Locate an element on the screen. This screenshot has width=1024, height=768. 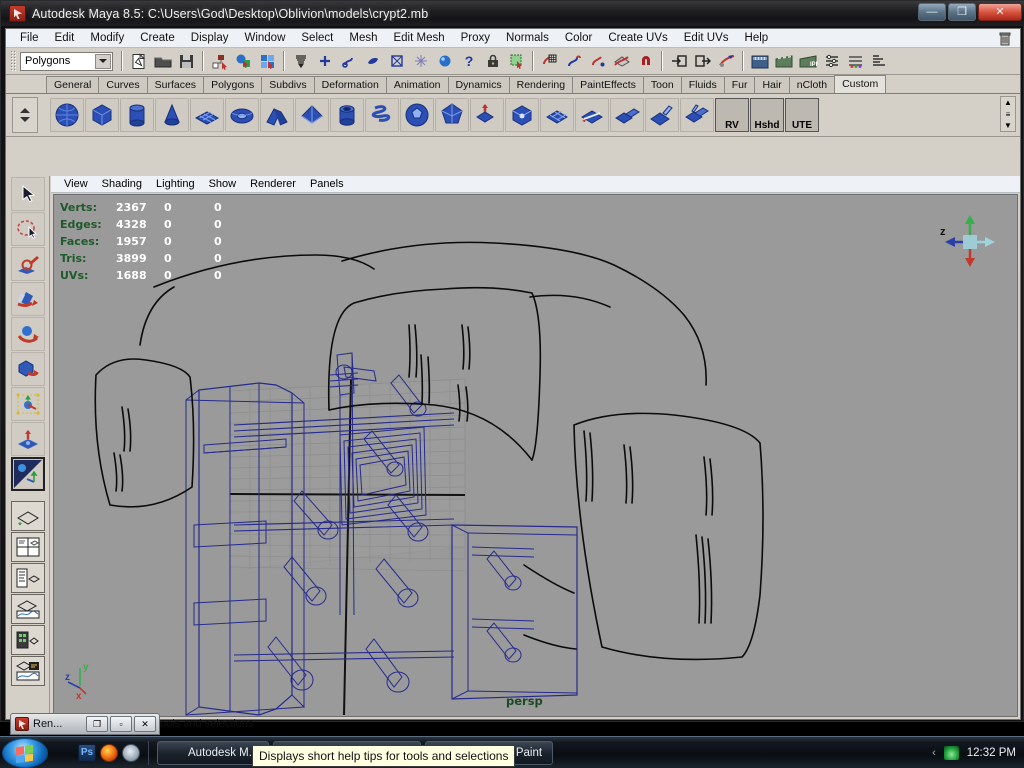
construction-history-icon is located at coordinates (726, 61).